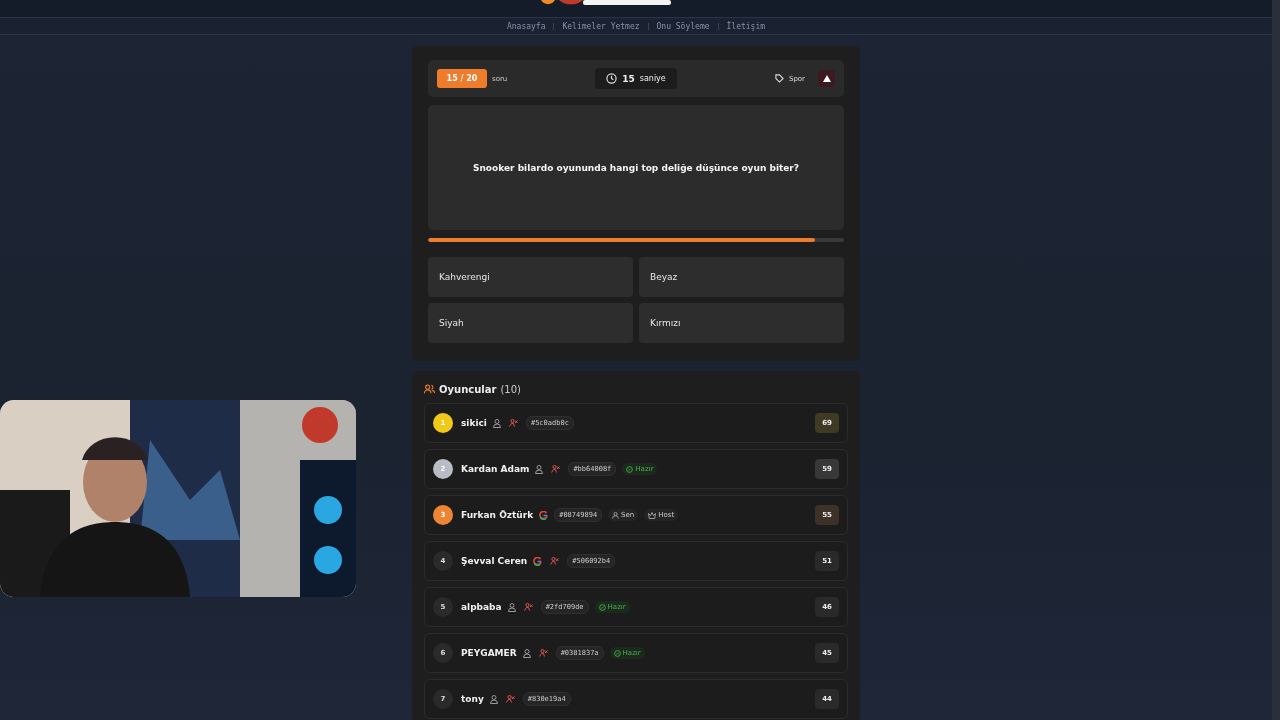  Describe the element at coordinates (636, 78) in the screenshot. I see `timer: 15 saniye` at that location.